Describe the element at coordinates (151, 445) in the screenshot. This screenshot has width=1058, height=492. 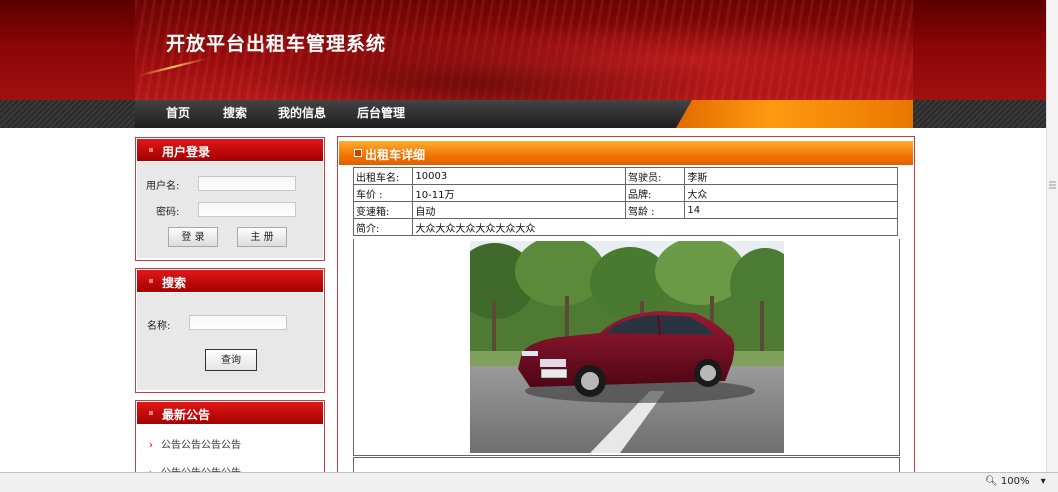
I see `chevron-right-icon: ›` at that location.